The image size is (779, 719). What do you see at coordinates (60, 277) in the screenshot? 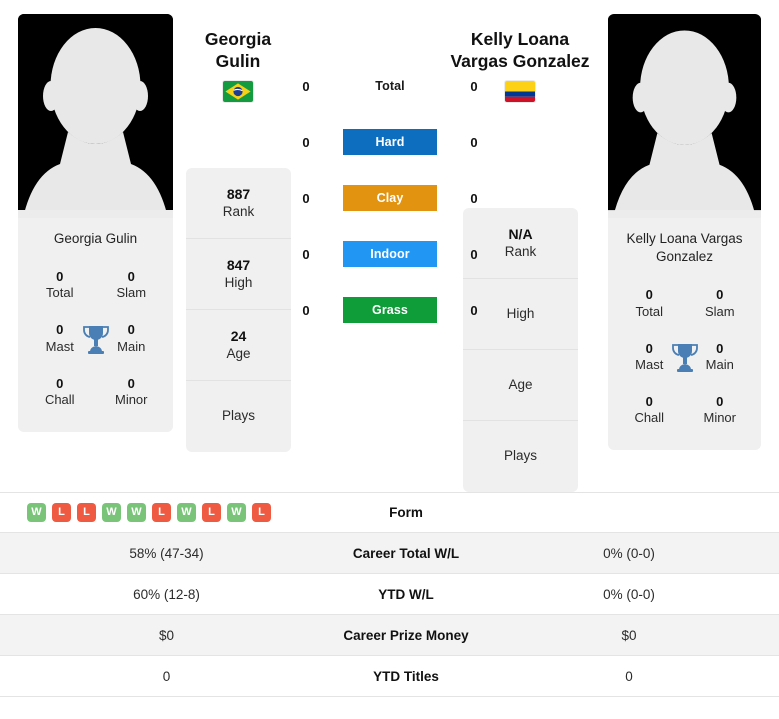
I see `left-titles-total-value: 0` at bounding box center [60, 277].